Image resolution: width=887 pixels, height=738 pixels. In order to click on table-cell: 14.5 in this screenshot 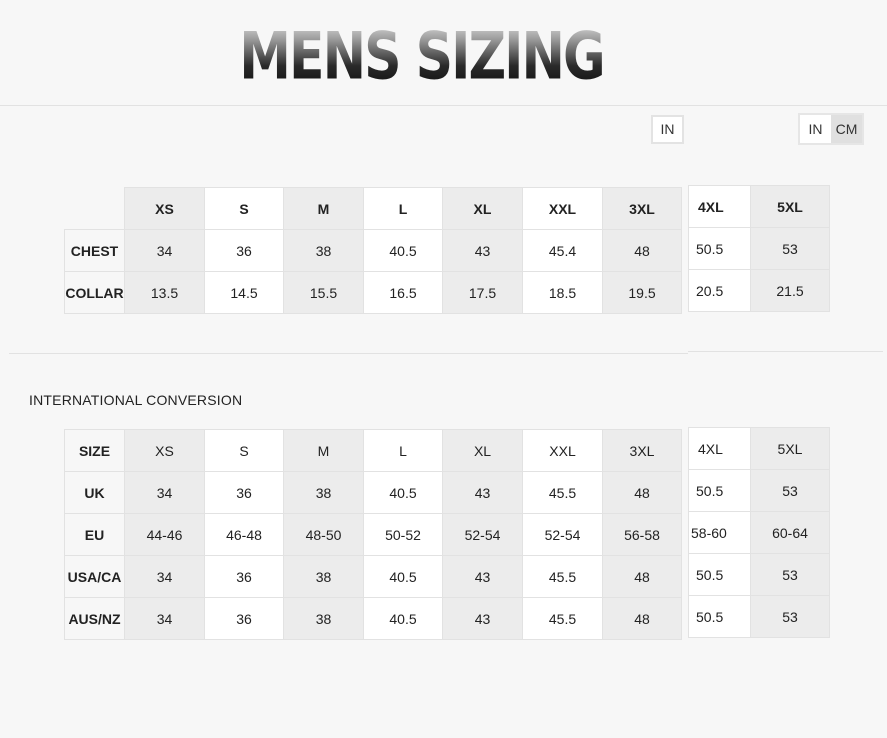, I will do `click(244, 292)`.